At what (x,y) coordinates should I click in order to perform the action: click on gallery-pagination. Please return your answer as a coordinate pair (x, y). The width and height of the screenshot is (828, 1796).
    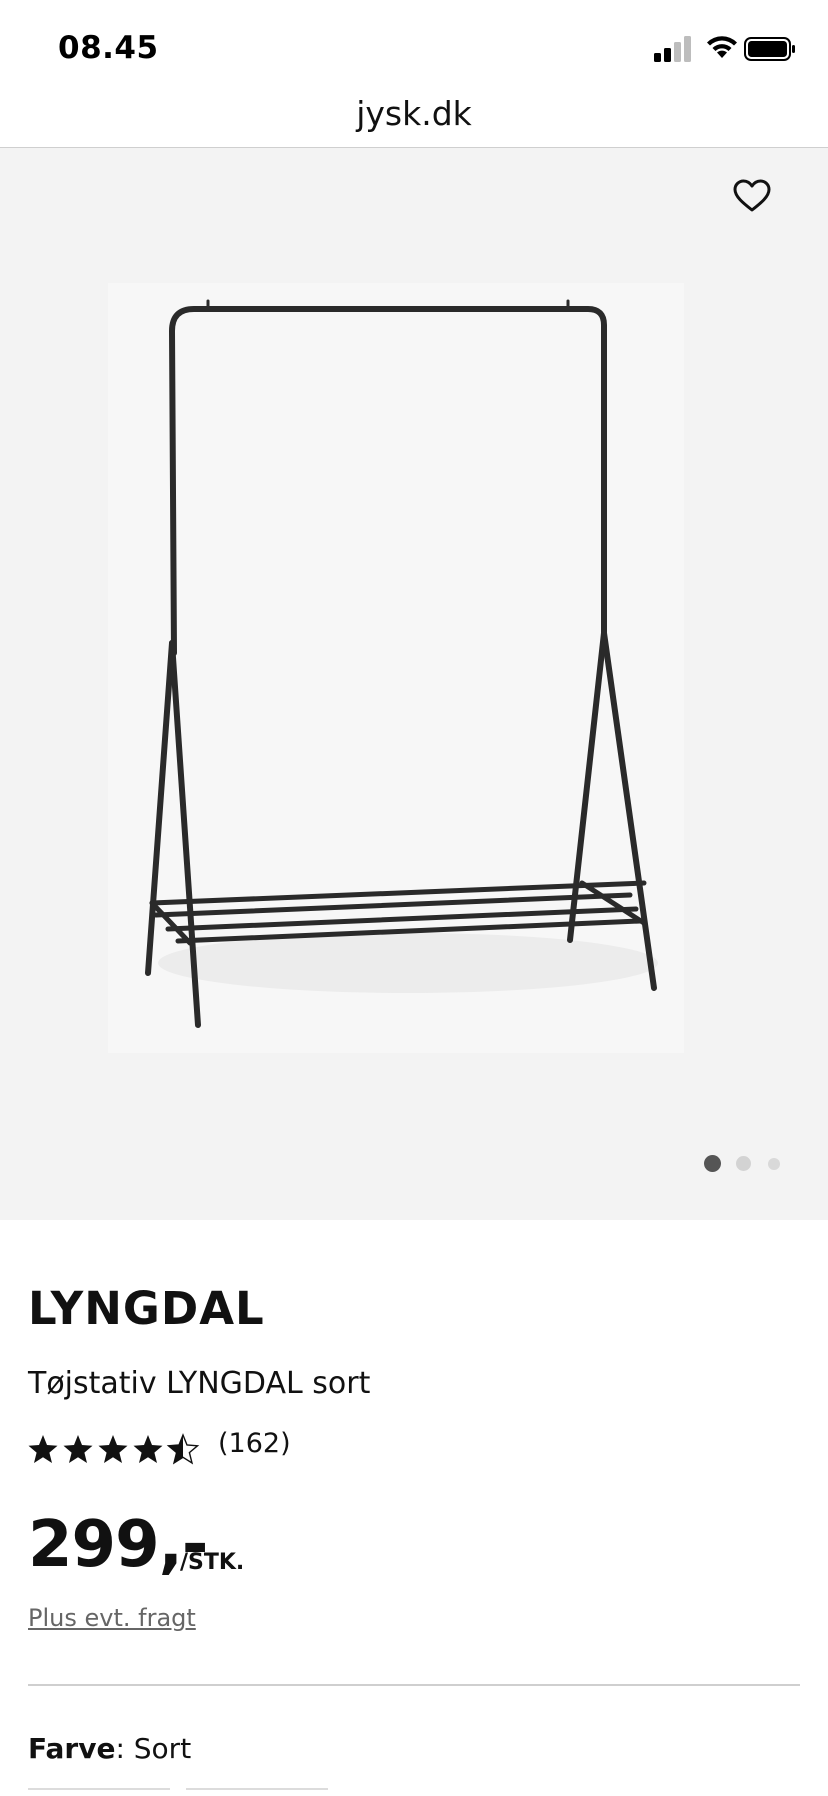
    Looking at the image, I should click on (414, 1165).